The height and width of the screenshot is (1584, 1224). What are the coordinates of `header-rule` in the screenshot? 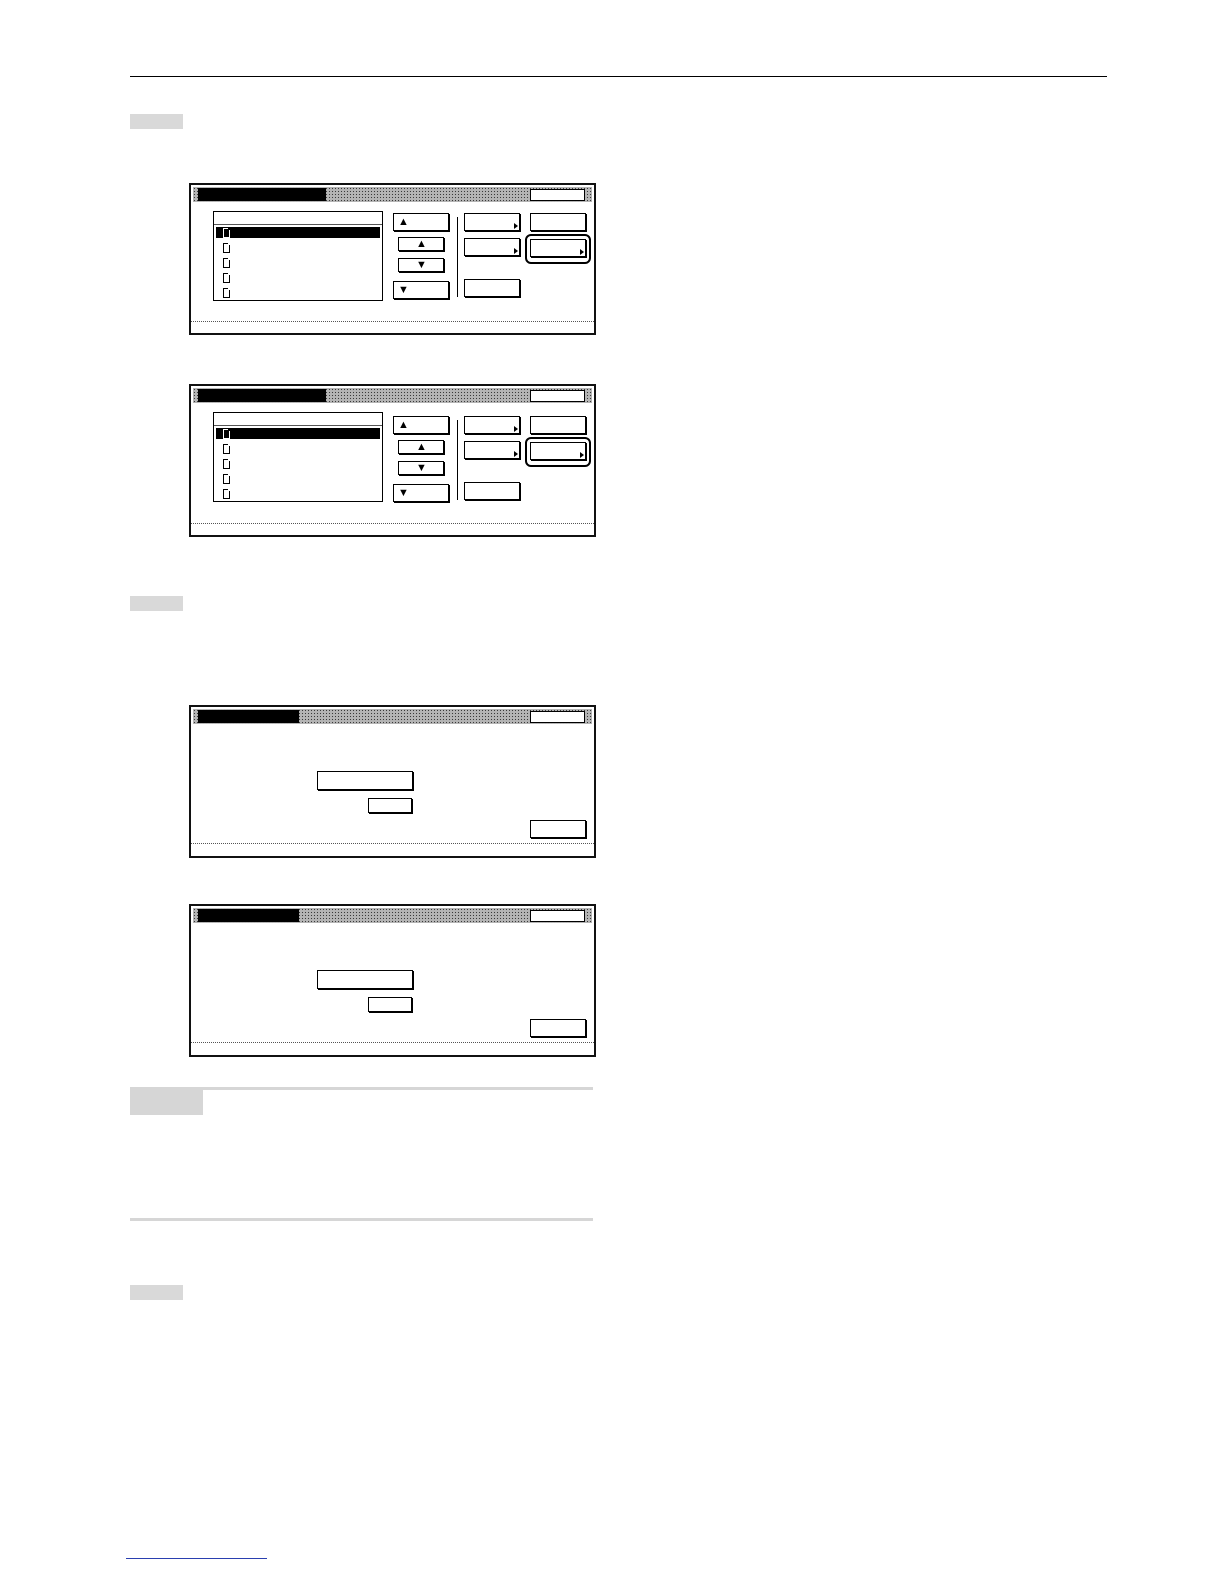 It's located at (618, 76).